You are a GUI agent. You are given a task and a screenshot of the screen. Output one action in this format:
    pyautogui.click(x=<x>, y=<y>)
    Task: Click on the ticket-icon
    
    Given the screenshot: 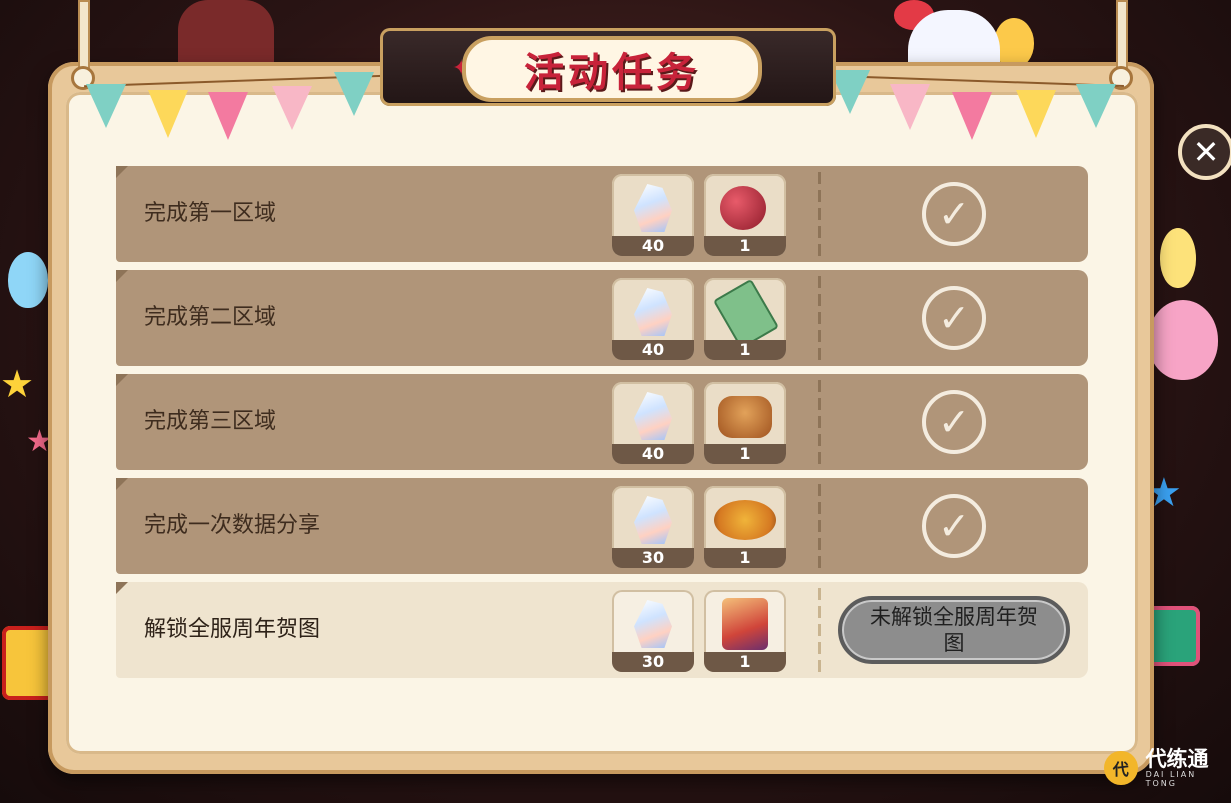 What is the action you would take?
    pyautogui.click(x=746, y=314)
    